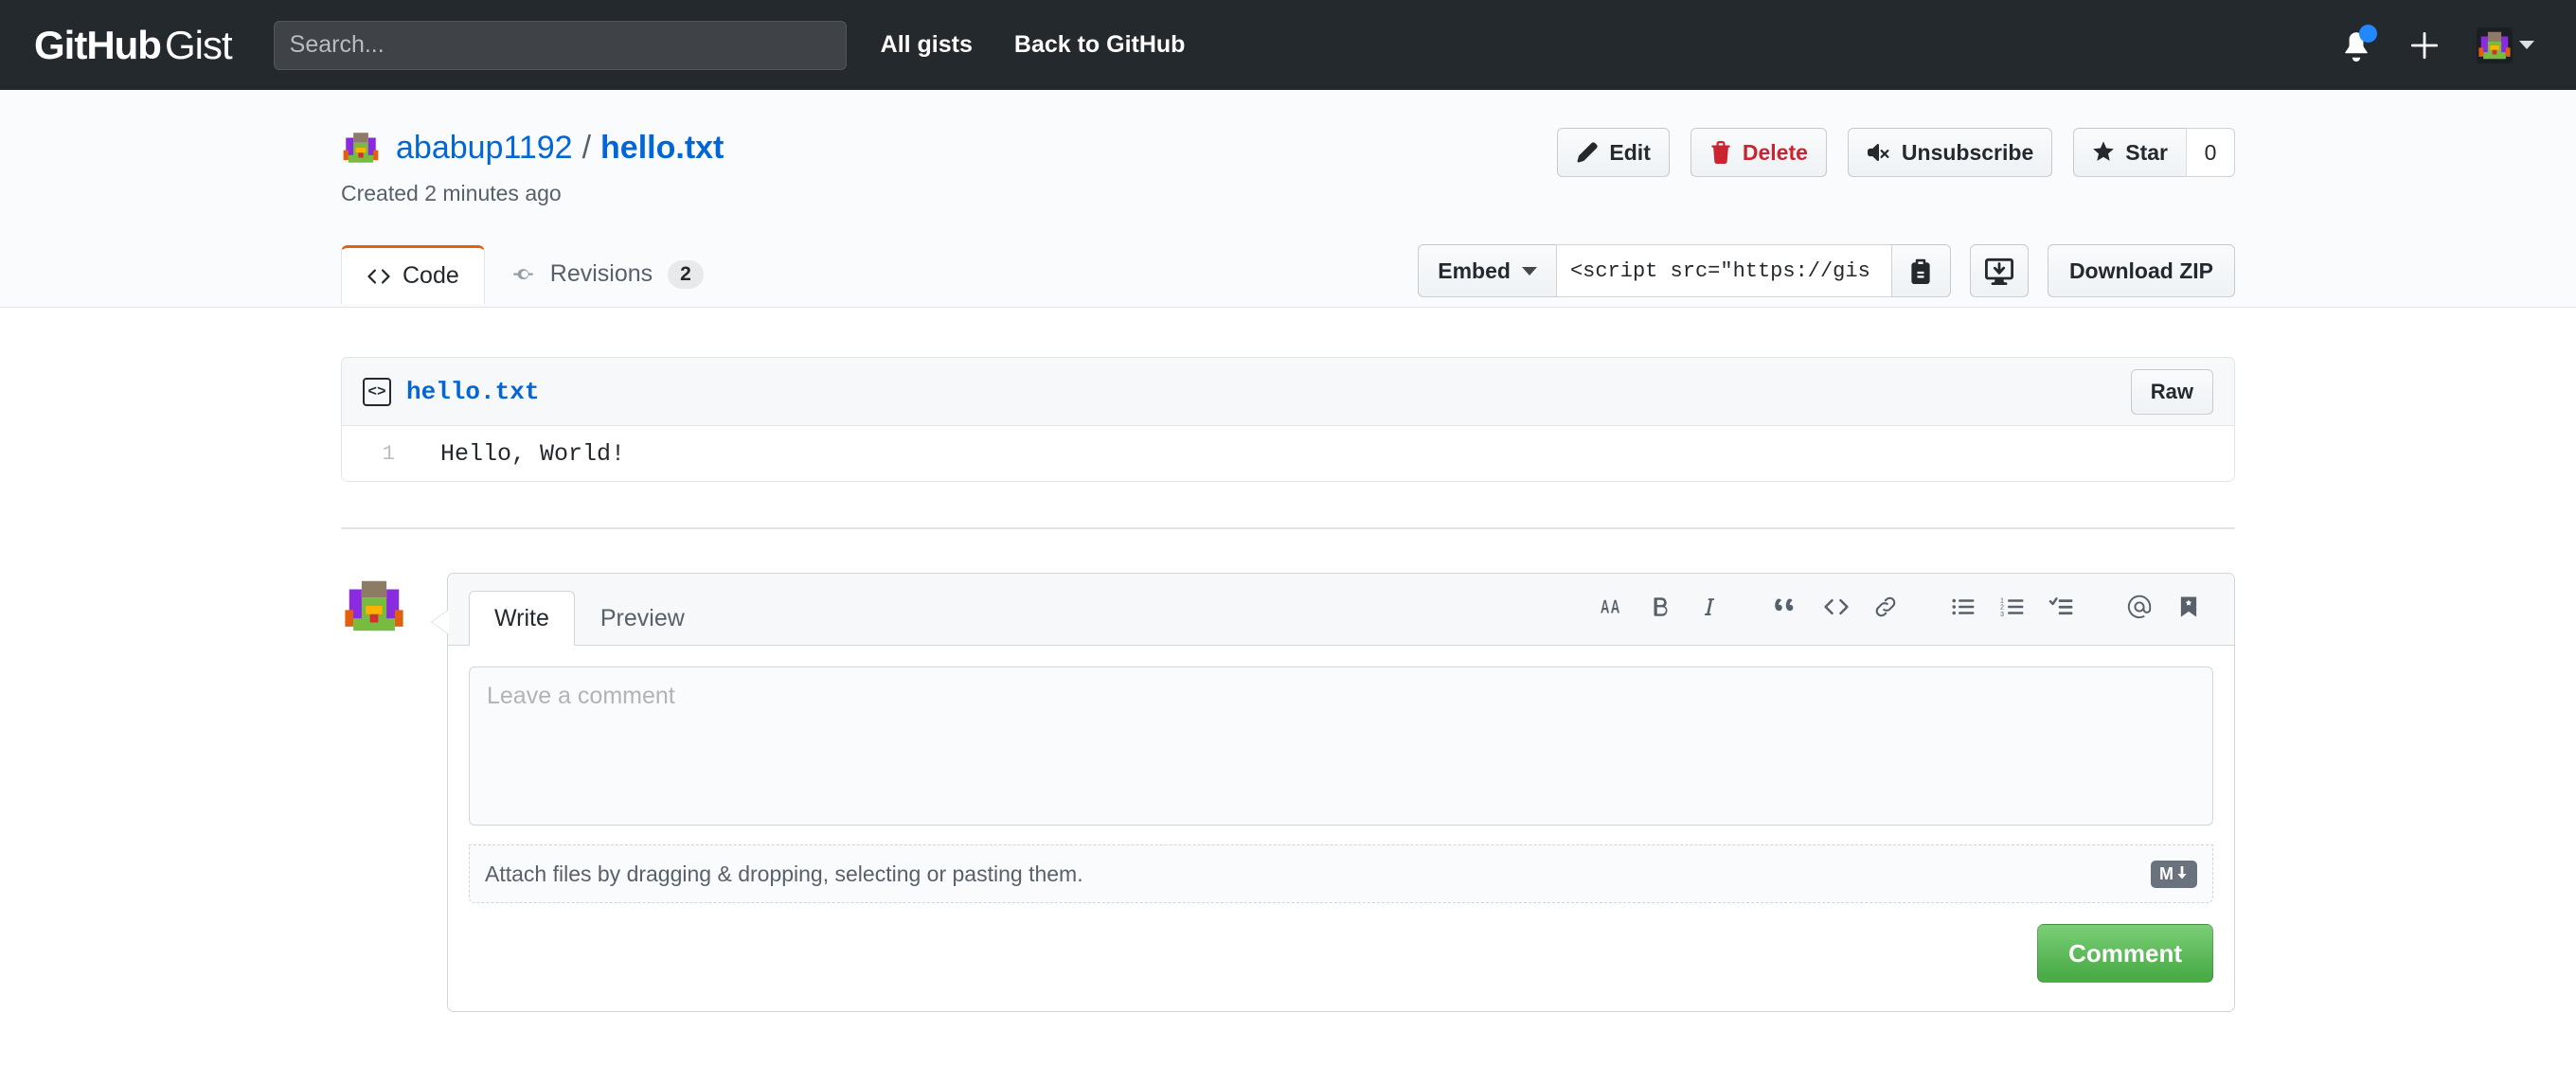  What do you see at coordinates (451, 193) in the screenshot?
I see `gist-created-timestamp: Created 2 minutes ago` at bounding box center [451, 193].